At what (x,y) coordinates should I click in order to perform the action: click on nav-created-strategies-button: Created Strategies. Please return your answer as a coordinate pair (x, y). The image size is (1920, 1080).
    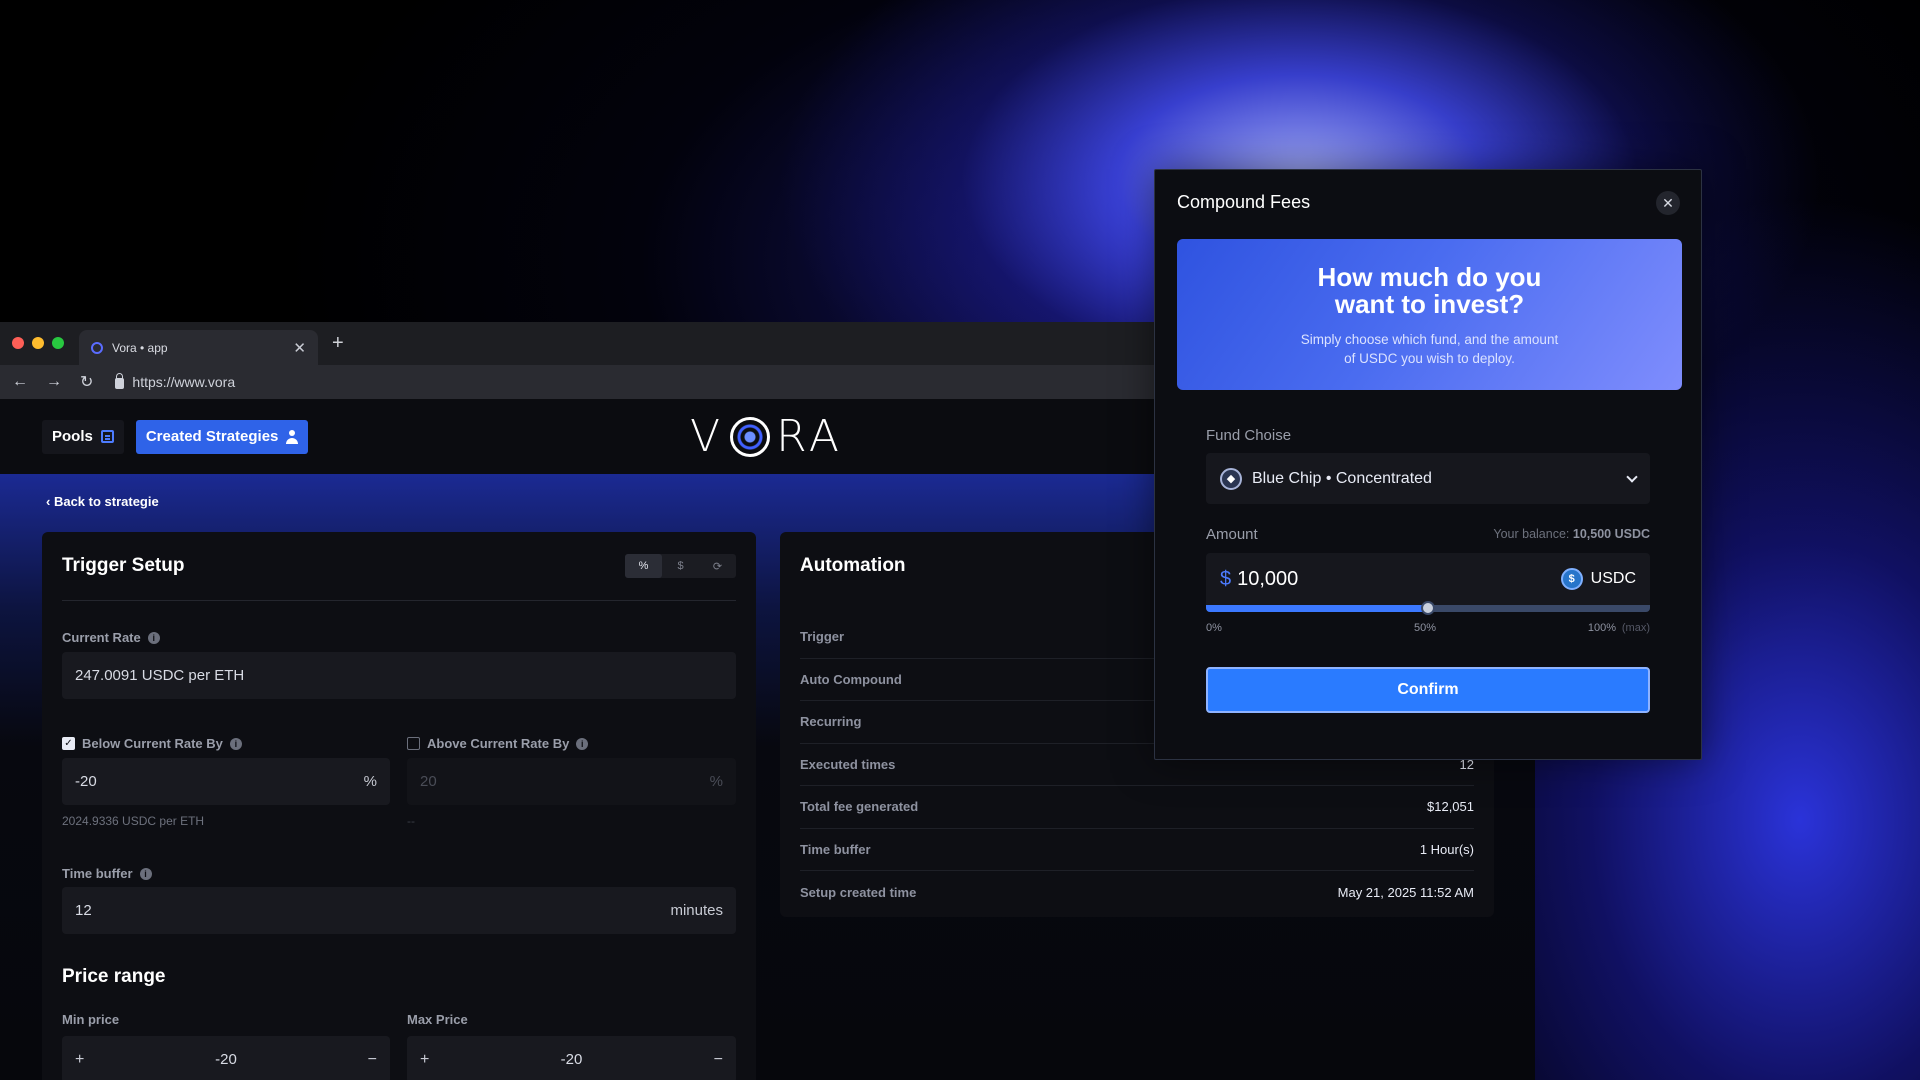
    Looking at the image, I should click on (222, 436).